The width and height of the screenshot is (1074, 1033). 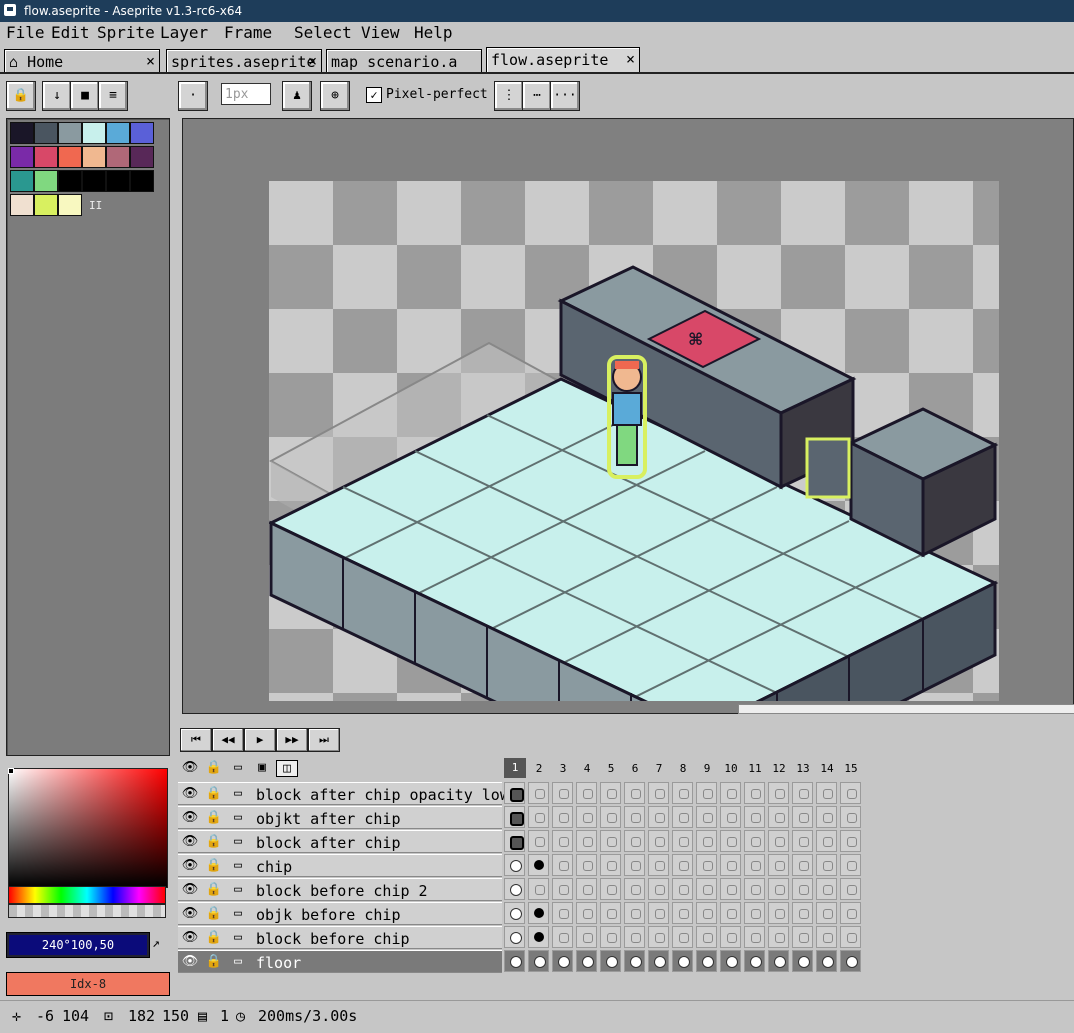 What do you see at coordinates (906, 709) in the screenshot?
I see `horizontal-scrollbar` at bounding box center [906, 709].